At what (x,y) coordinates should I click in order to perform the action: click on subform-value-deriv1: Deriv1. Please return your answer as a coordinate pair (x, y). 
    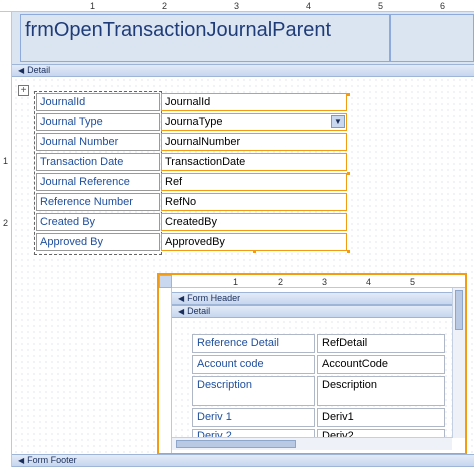
    Looking at the image, I should click on (381, 417).